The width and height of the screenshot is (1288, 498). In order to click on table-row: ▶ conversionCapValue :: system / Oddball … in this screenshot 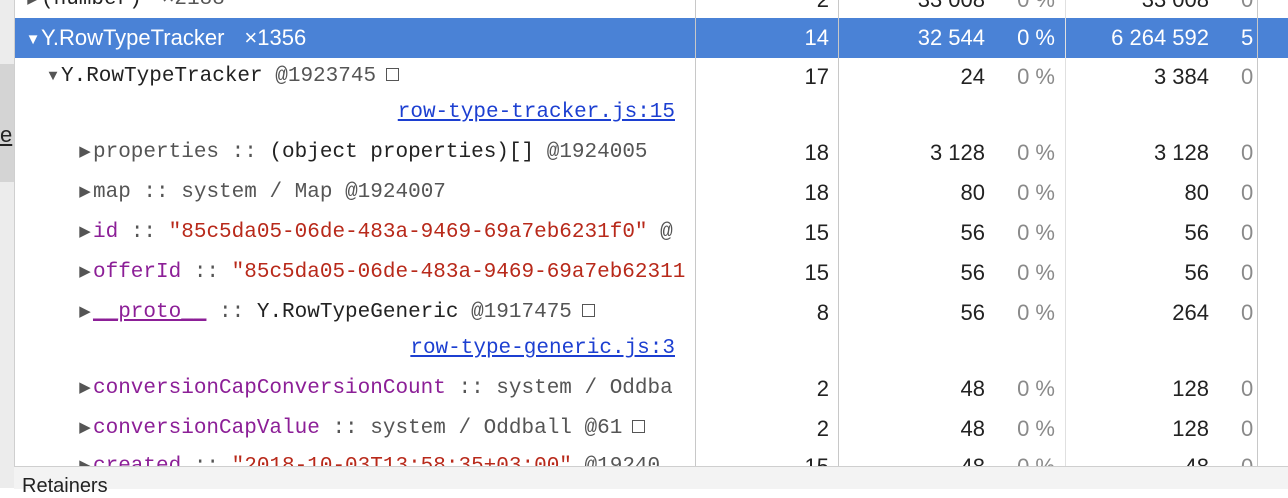, I will do `click(651, 429)`.